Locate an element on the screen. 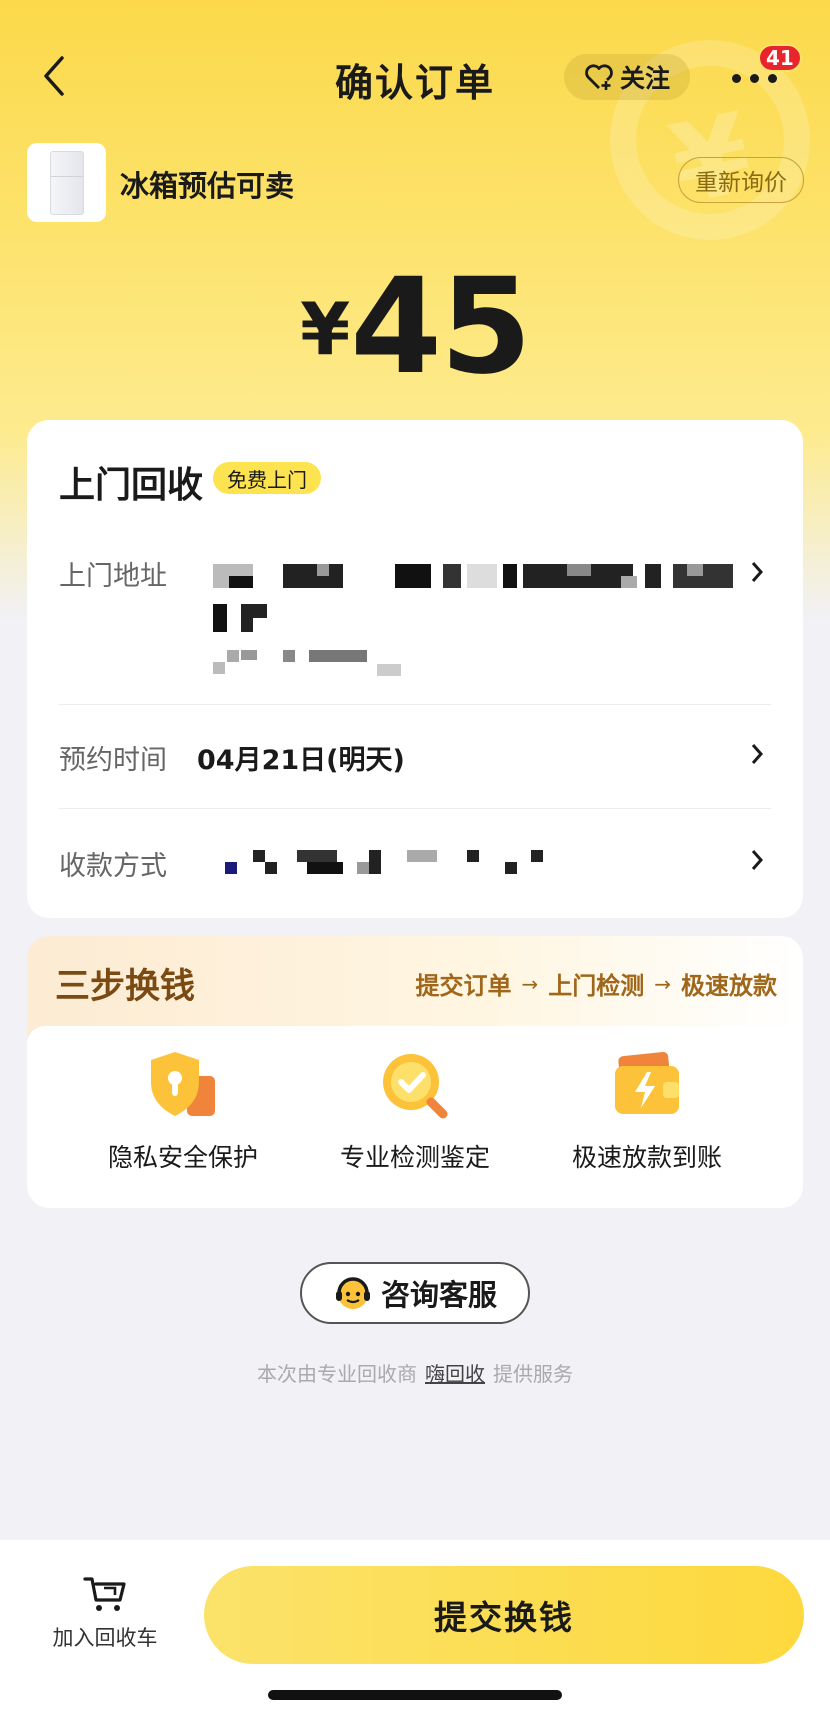 This screenshot has width=830, height=1716. cart-icon is located at coordinates (104, 1594).